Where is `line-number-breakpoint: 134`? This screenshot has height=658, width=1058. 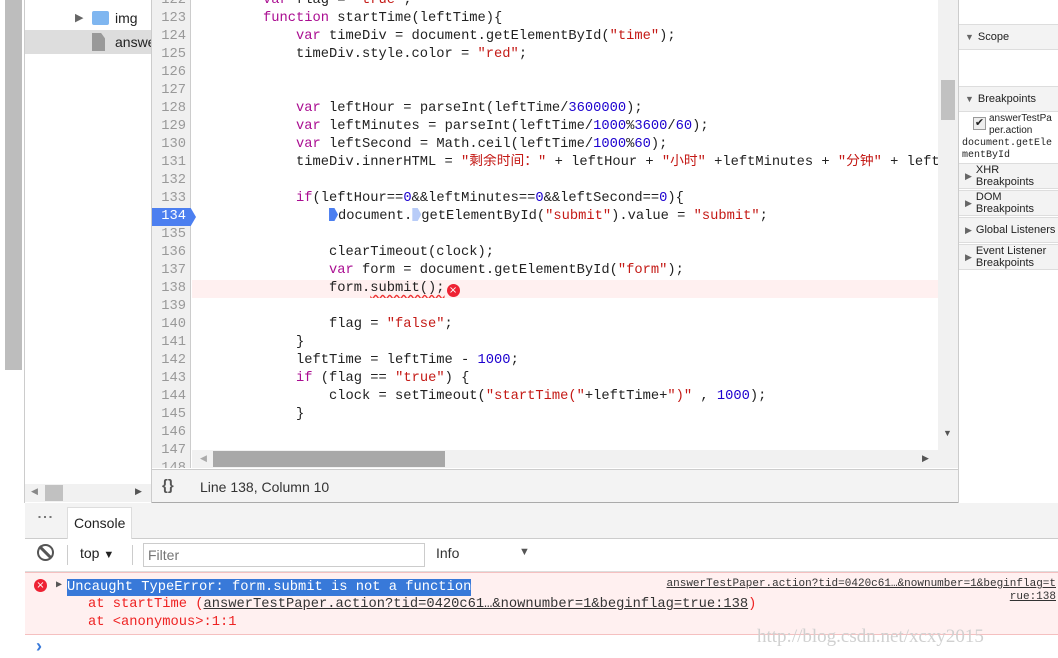
line-number-breakpoint: 134 is located at coordinates (174, 217).